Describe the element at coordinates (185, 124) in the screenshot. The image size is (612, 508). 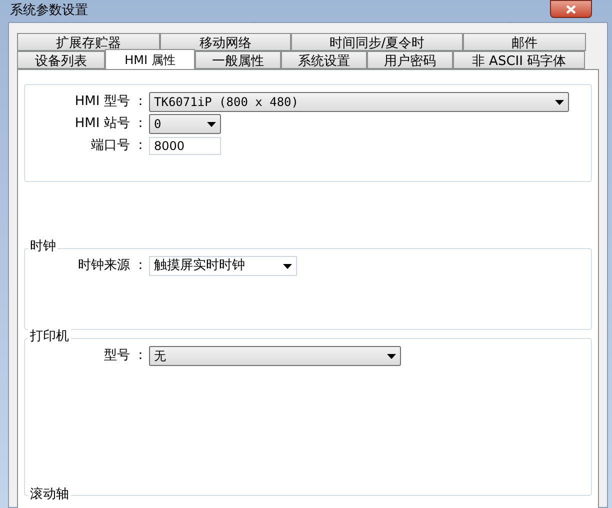
I see `dropdown: 0` at that location.